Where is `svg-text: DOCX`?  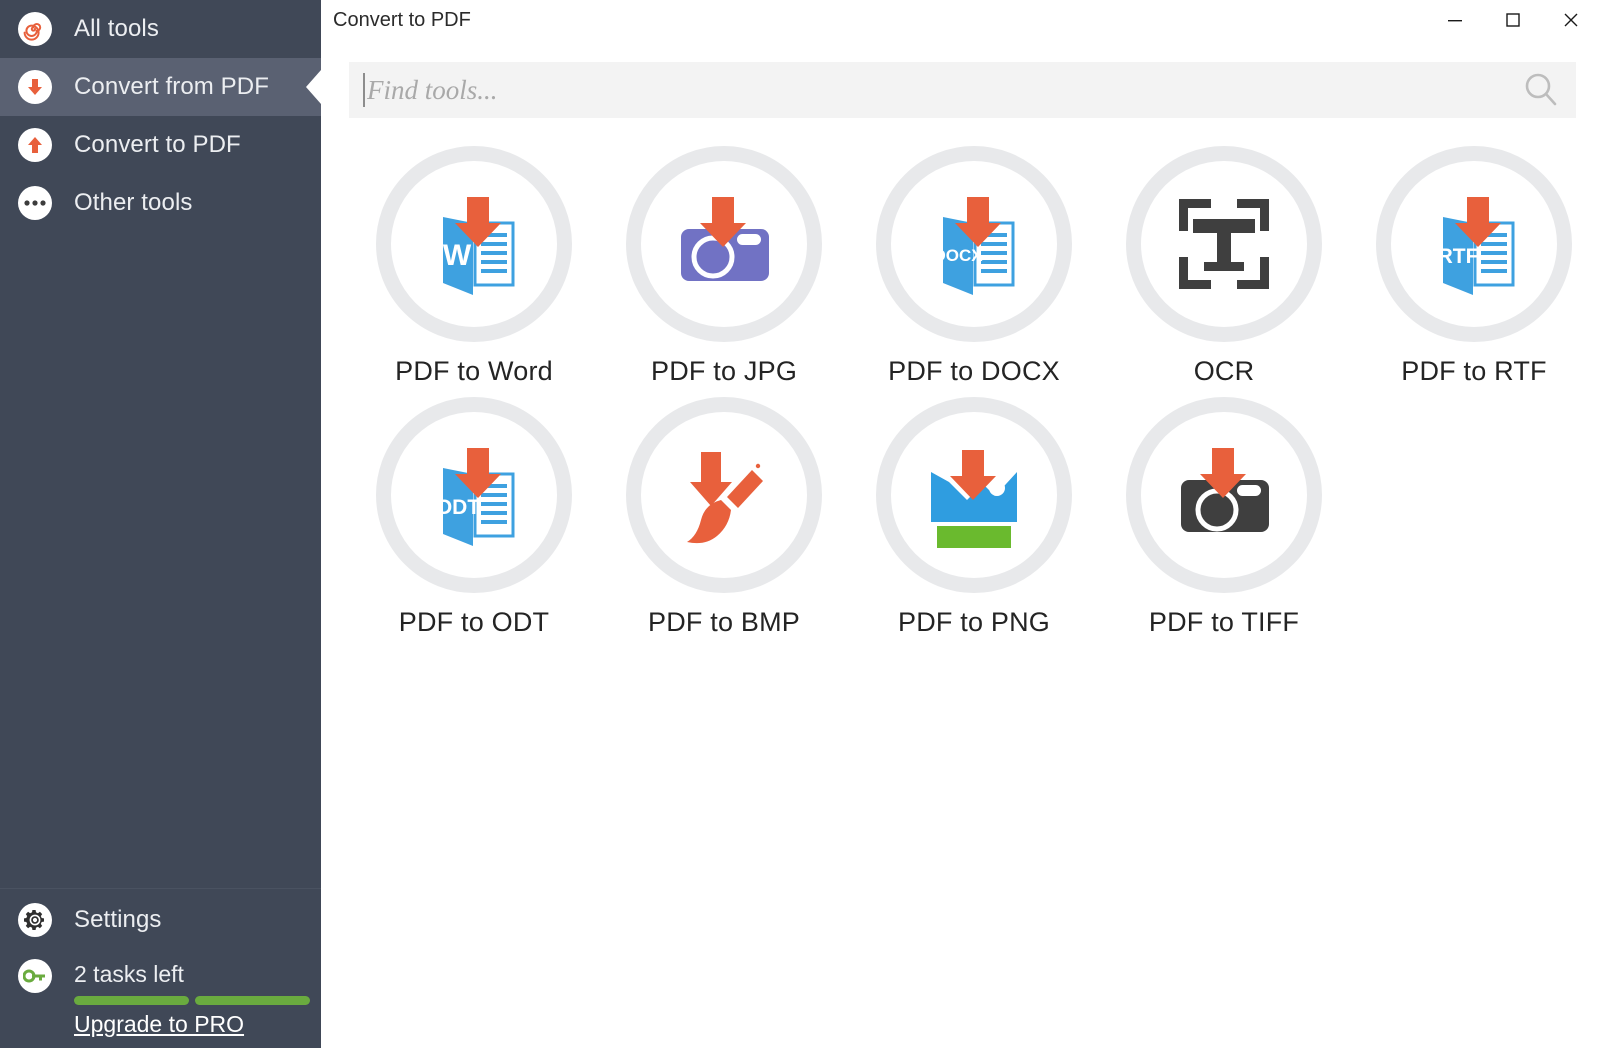
svg-text: DOCX is located at coordinates (958, 255).